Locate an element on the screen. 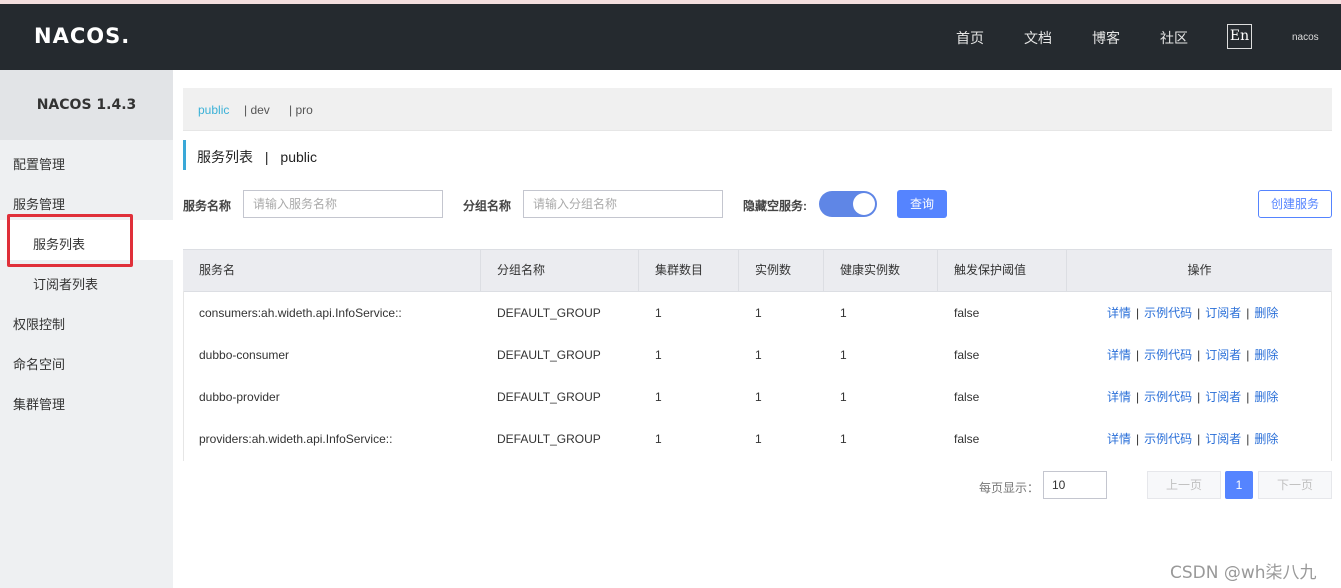 This screenshot has height=588, width=1341. language-toggle-button: En is located at coordinates (1239, 36).